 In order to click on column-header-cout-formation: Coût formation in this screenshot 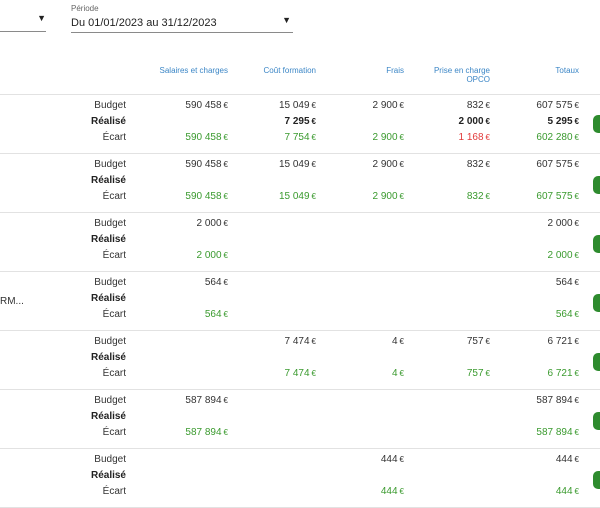, I will do `click(290, 70)`.